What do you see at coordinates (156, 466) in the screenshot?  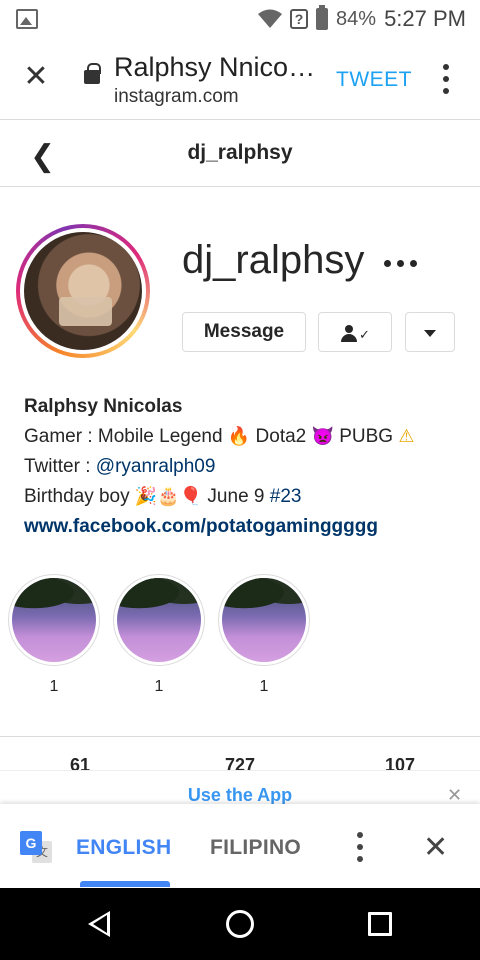 I see `twitter-handle-link: @ryanralph09` at bounding box center [156, 466].